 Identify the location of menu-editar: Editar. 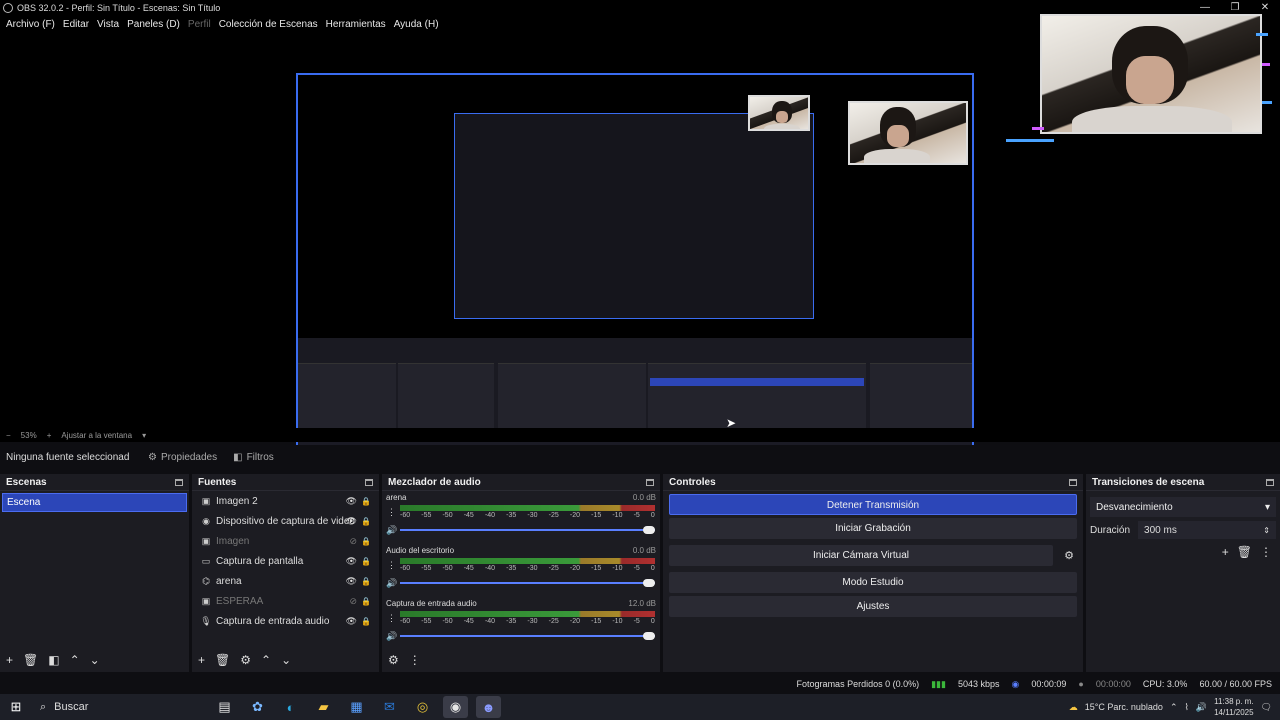
(76, 24).